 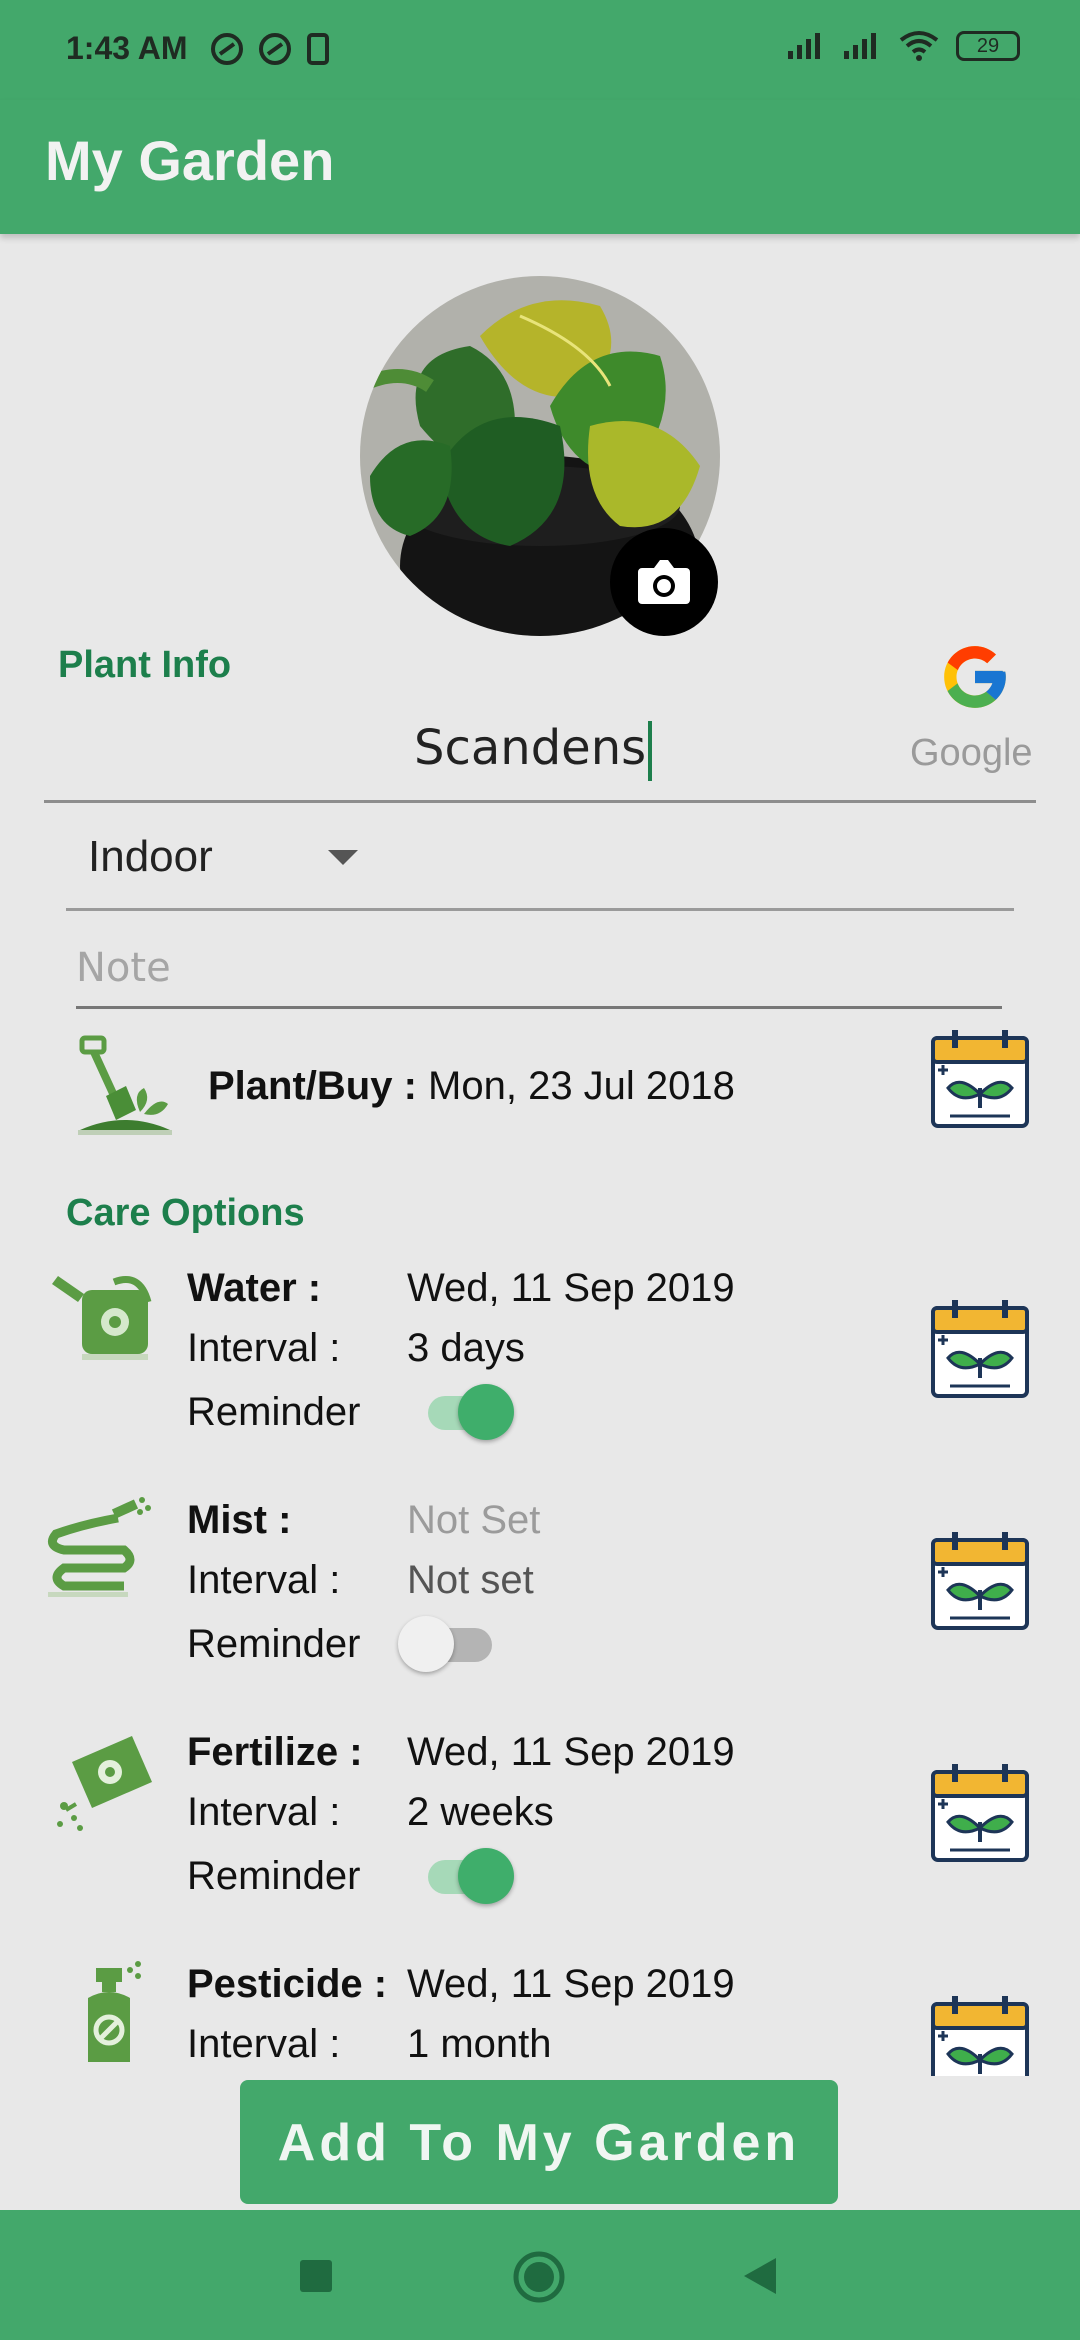 I want to click on wifi-icon, so click(x=919, y=46).